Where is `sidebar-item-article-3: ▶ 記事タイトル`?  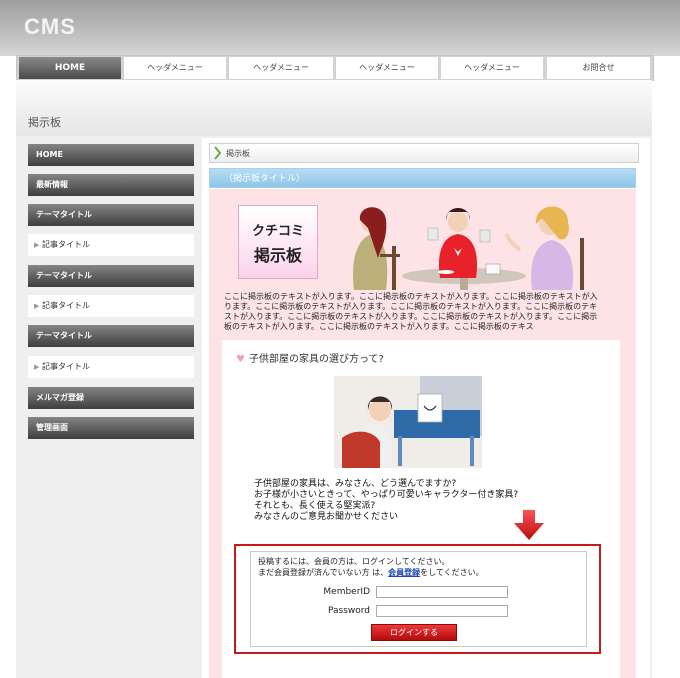
sidebar-item-article-3: ▶ 記事タイトル is located at coordinates (111, 367).